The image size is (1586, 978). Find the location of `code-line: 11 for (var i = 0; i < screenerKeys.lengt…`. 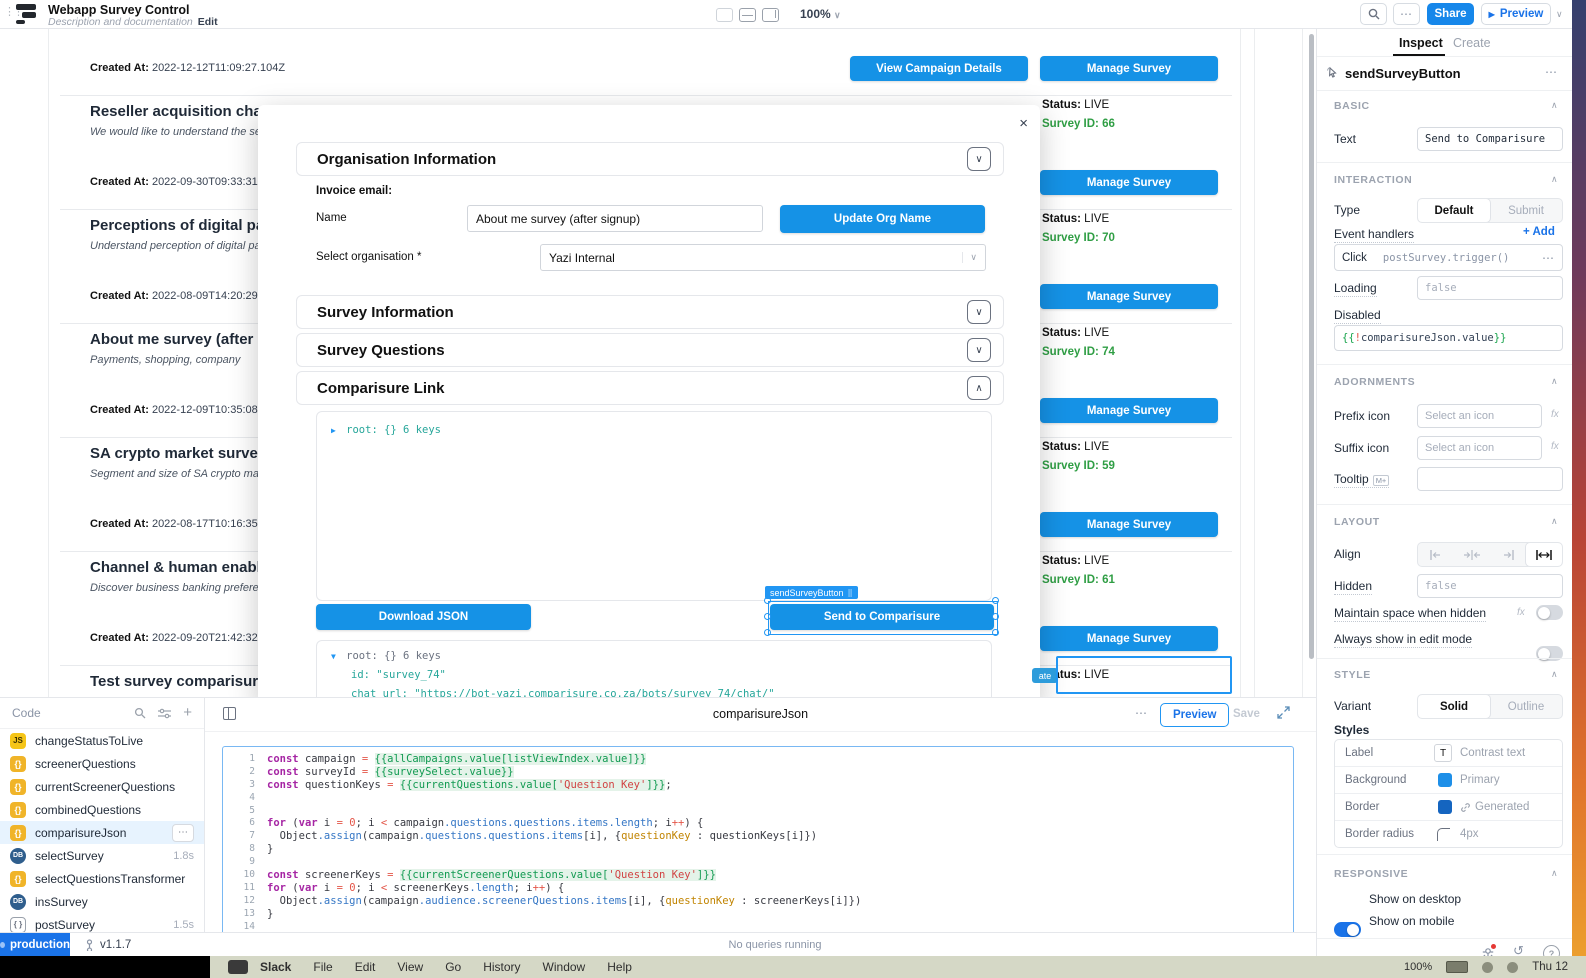

code-line: 11 for (var i = 0; i < screenerKeys.lengt… is located at coordinates (758, 888).